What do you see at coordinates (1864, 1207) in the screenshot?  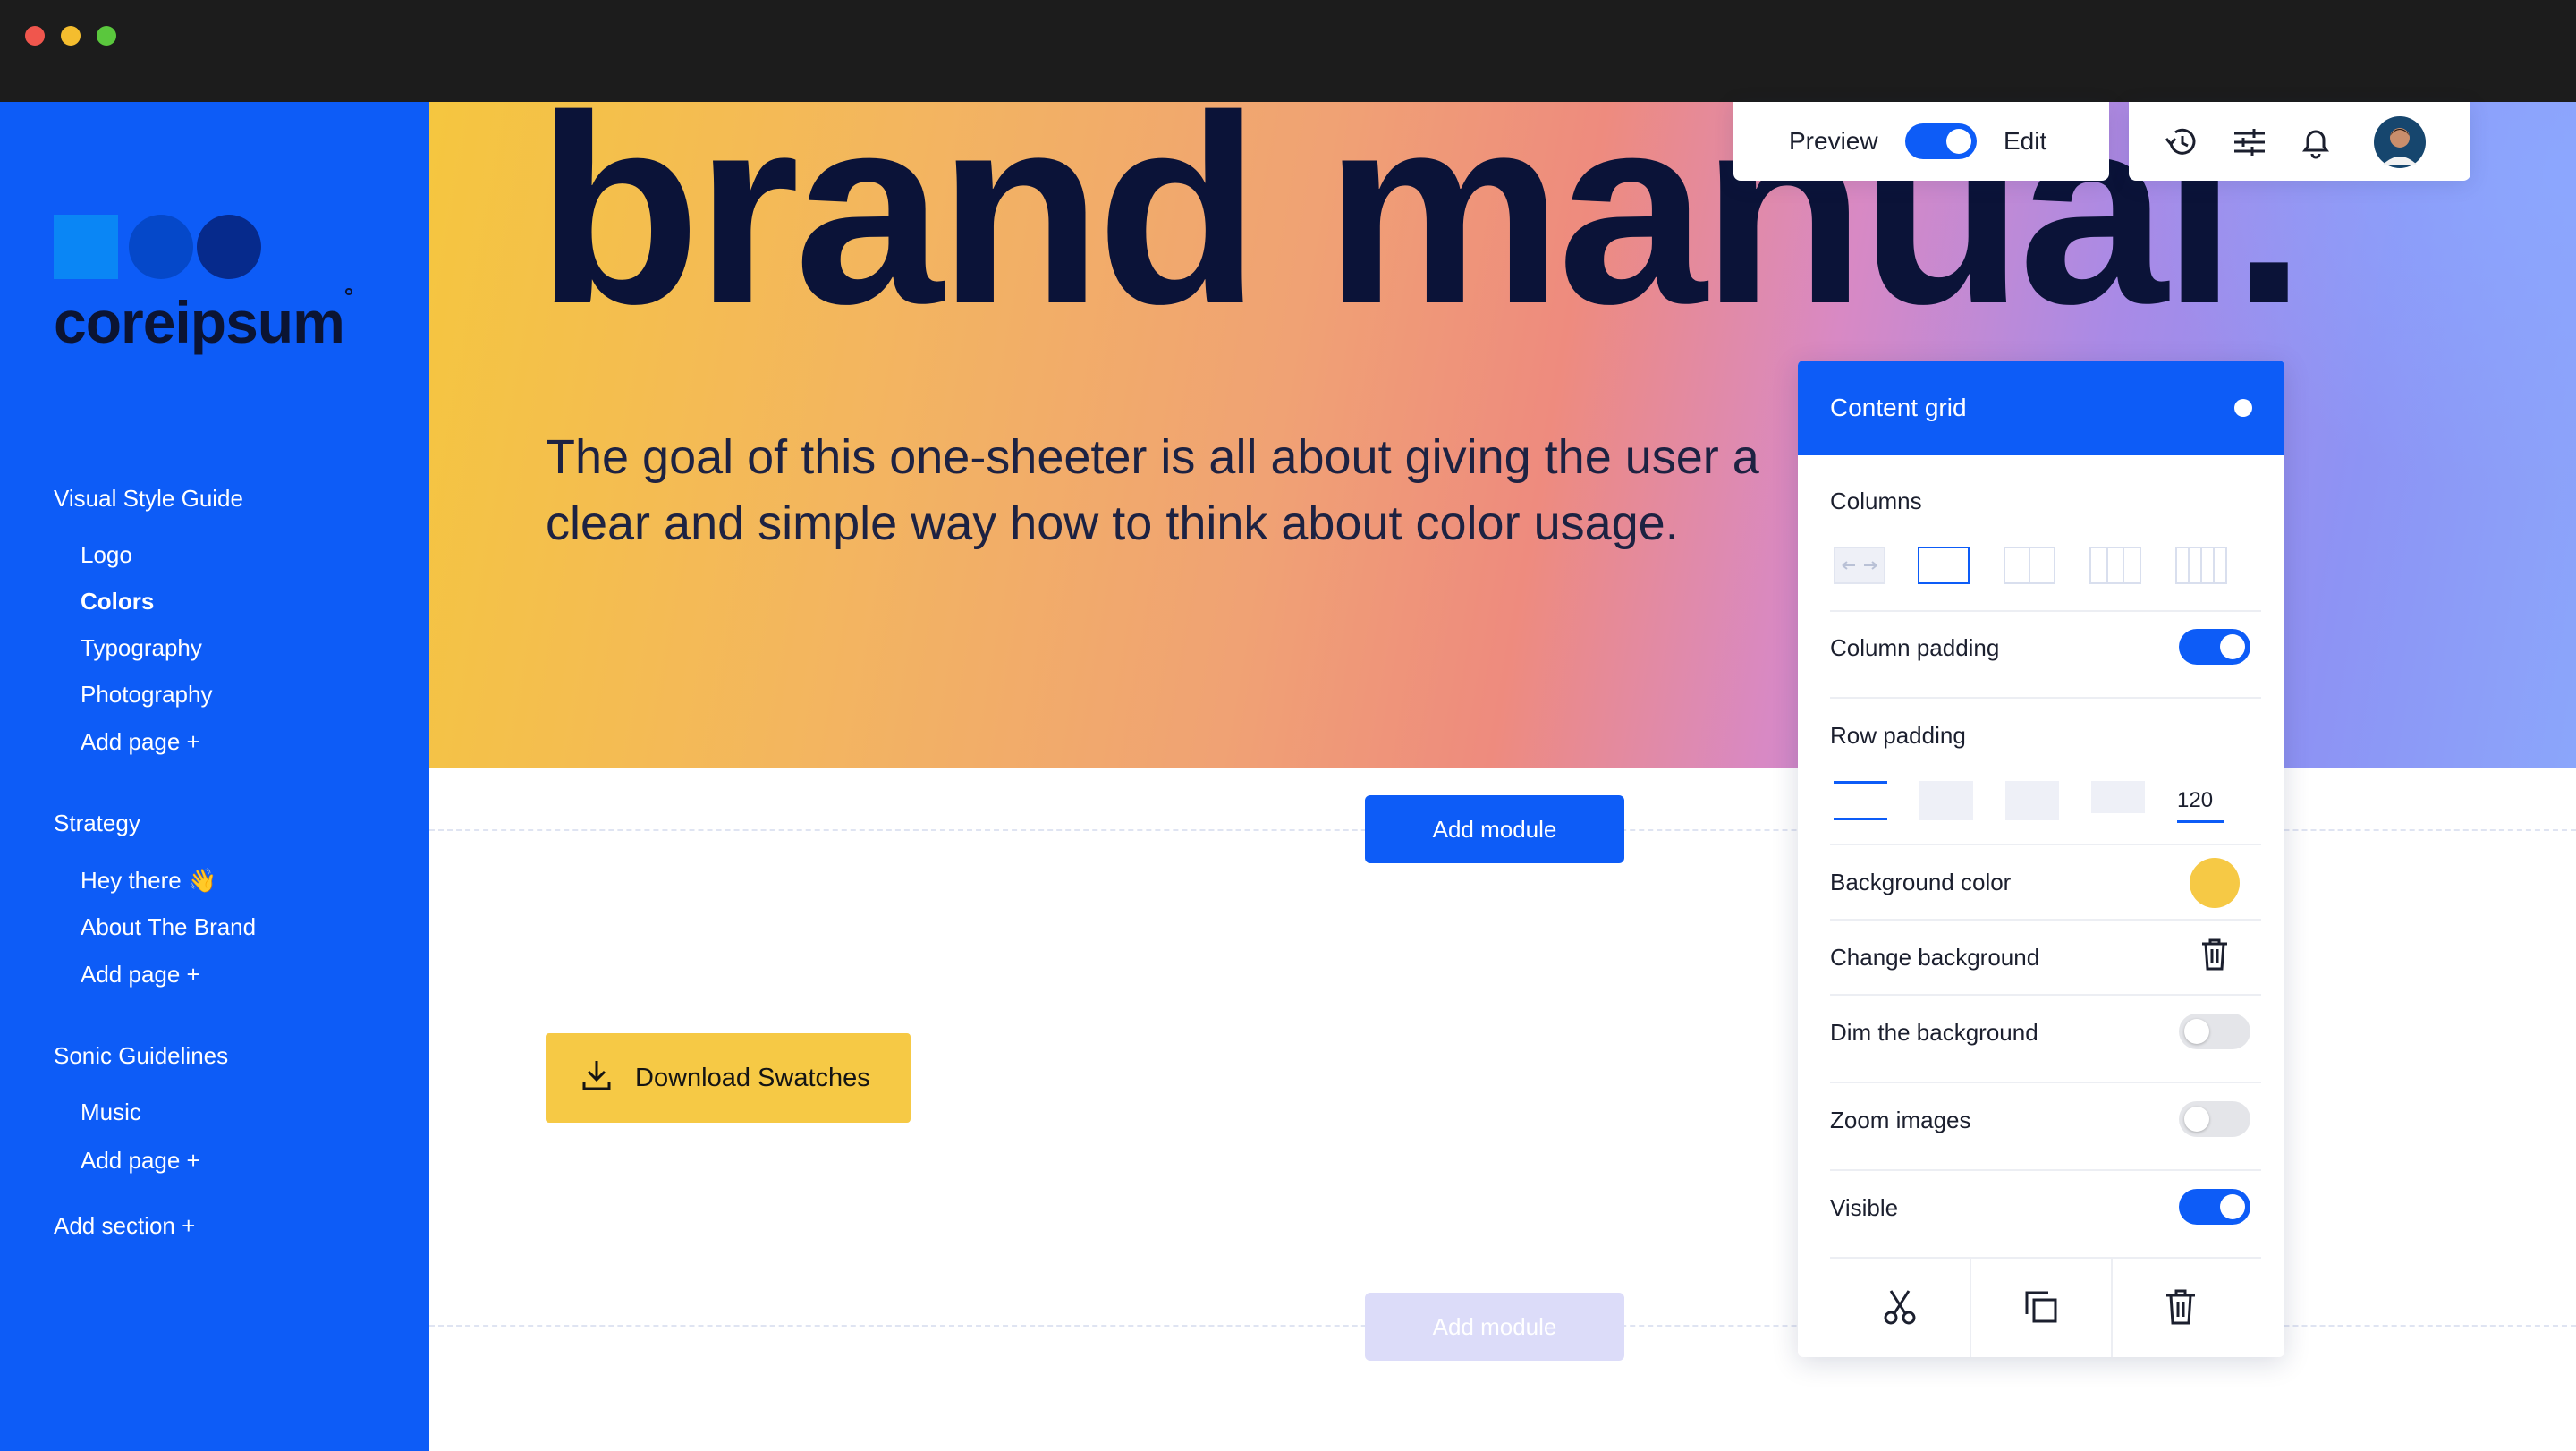 I see `visible-label: Visible` at bounding box center [1864, 1207].